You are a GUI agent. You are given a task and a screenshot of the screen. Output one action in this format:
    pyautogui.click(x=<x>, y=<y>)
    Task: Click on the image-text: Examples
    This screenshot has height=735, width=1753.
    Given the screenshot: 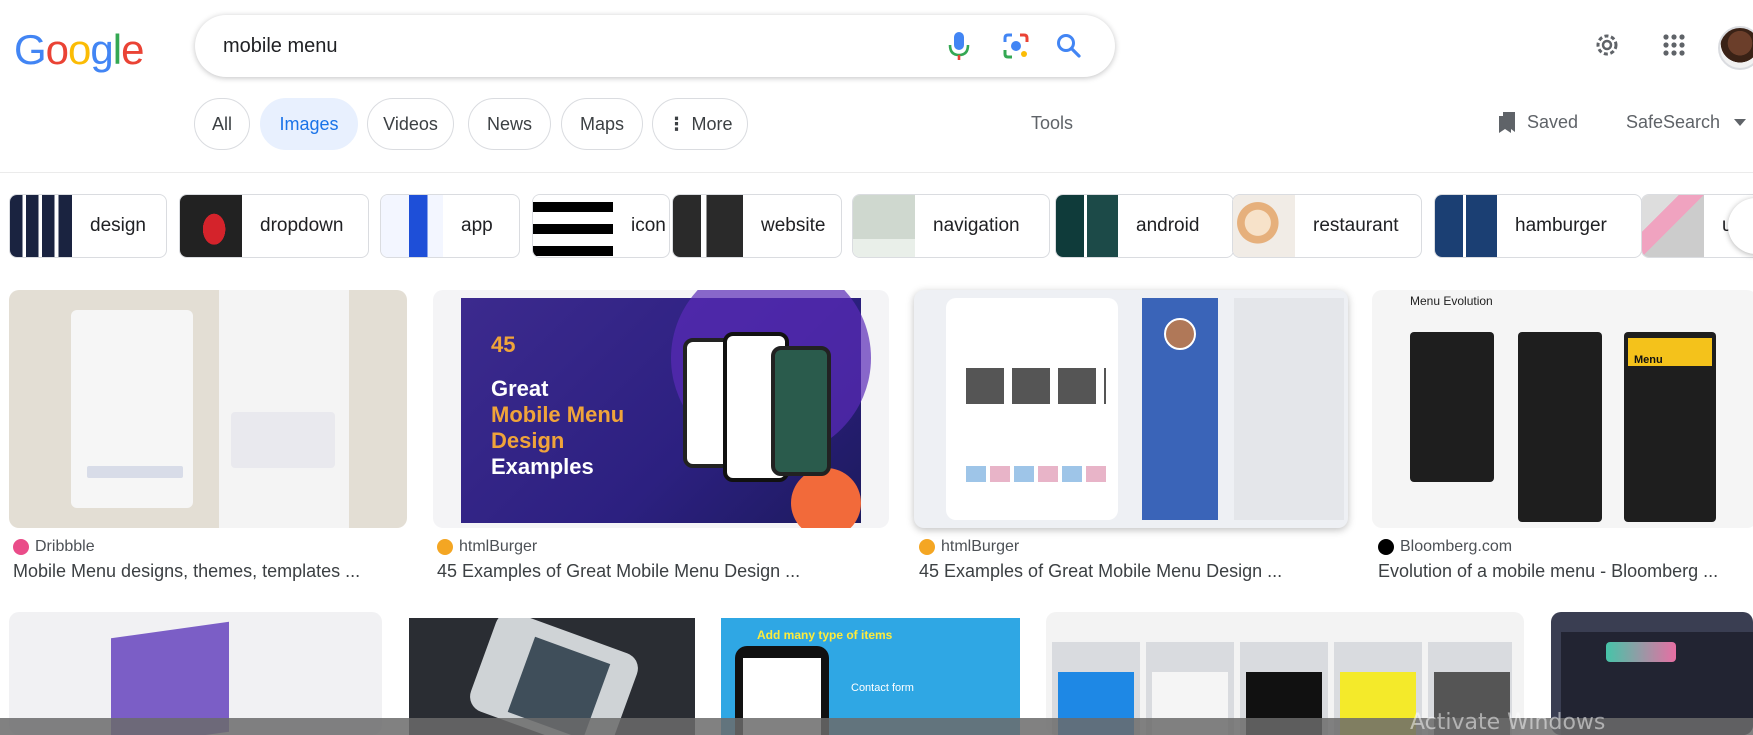 What is the action you would take?
    pyautogui.click(x=542, y=466)
    